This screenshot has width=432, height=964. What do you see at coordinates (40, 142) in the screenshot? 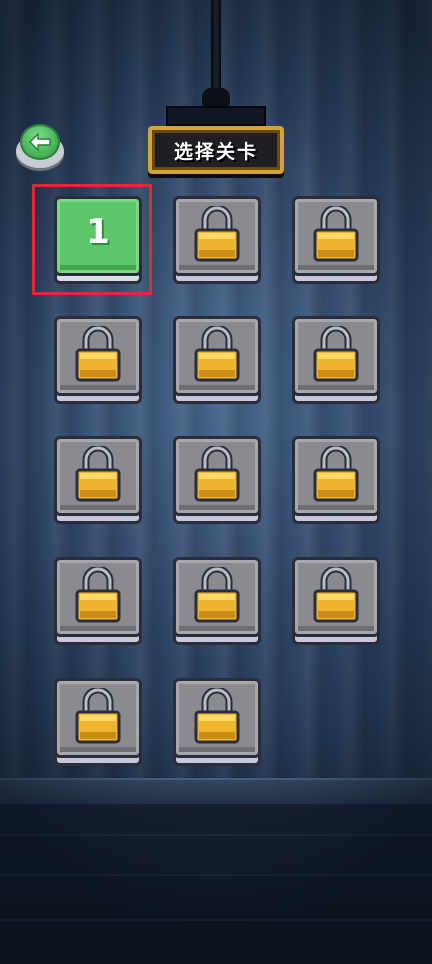
I see `back-arrow-icon` at bounding box center [40, 142].